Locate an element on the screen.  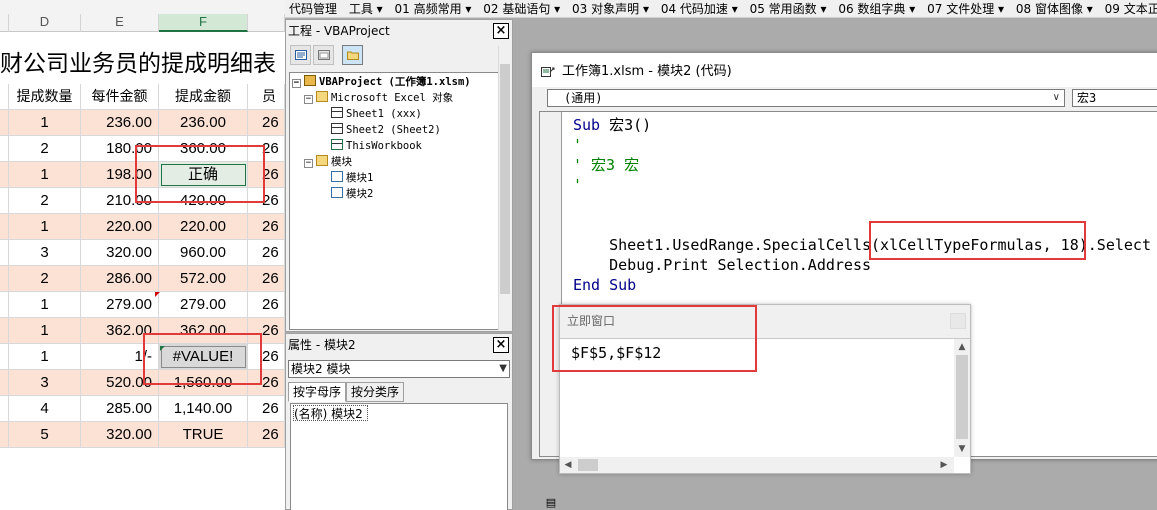
view-toggle-icon: ▤ is located at coordinates (551, 503).